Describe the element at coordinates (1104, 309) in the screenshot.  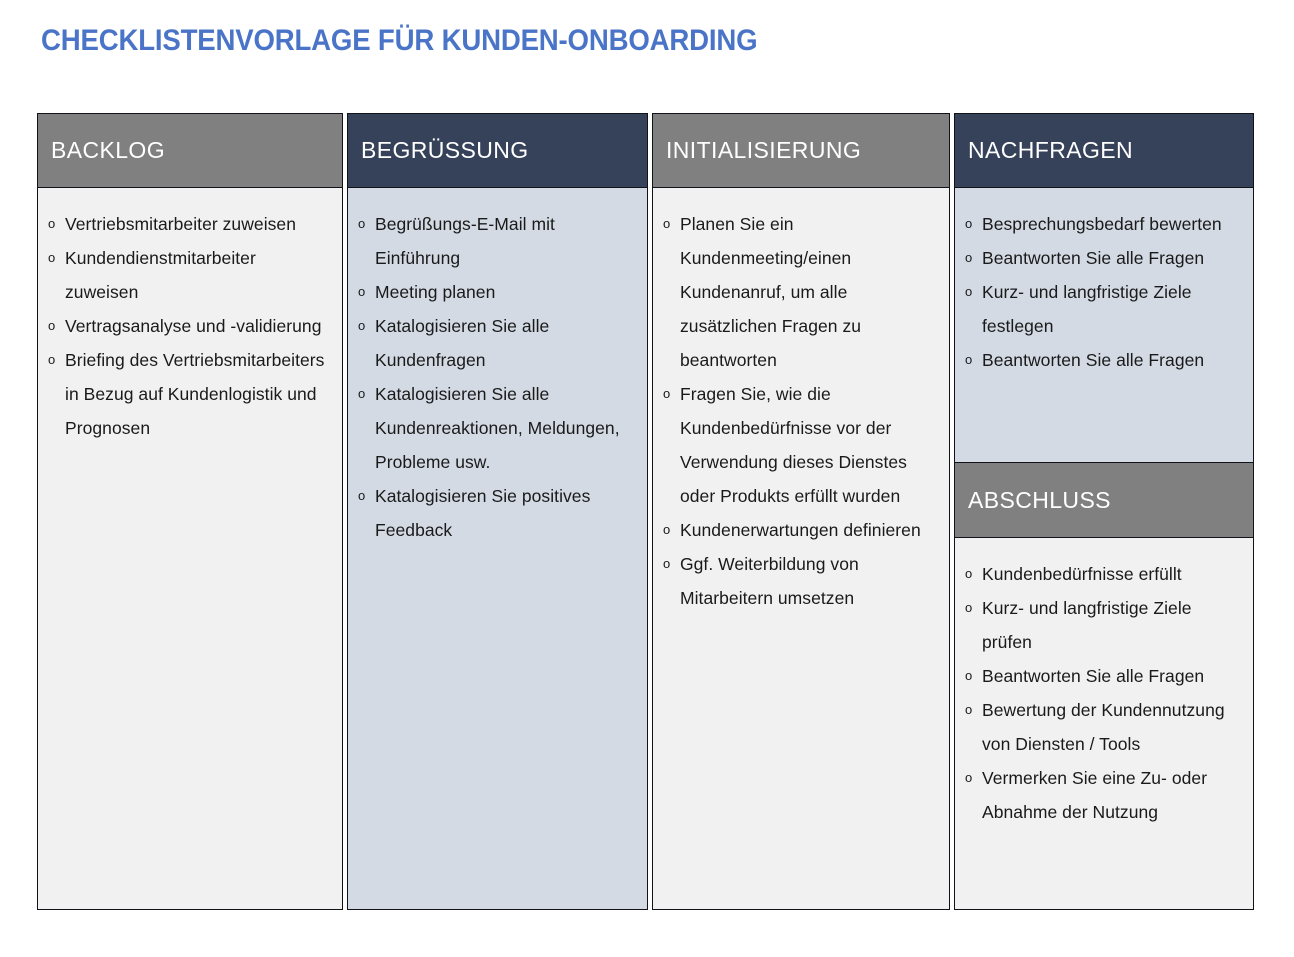
I see `list-item: Kurz- und langfristige Ziele festlegen` at that location.